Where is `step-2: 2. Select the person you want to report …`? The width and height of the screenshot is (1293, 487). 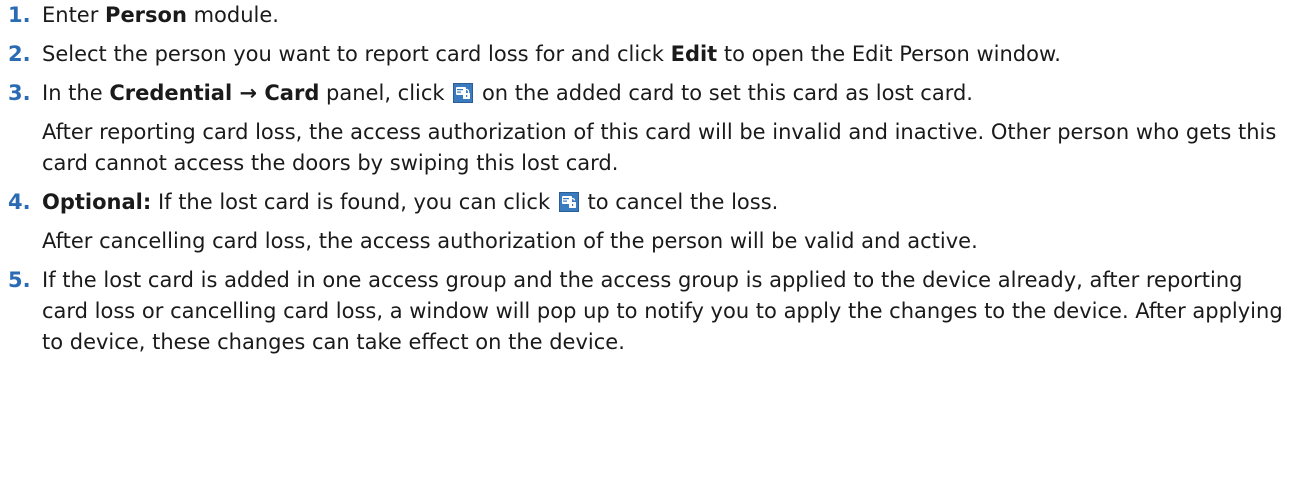
step-2: 2. Select the person you want to report … is located at coordinates (648, 54).